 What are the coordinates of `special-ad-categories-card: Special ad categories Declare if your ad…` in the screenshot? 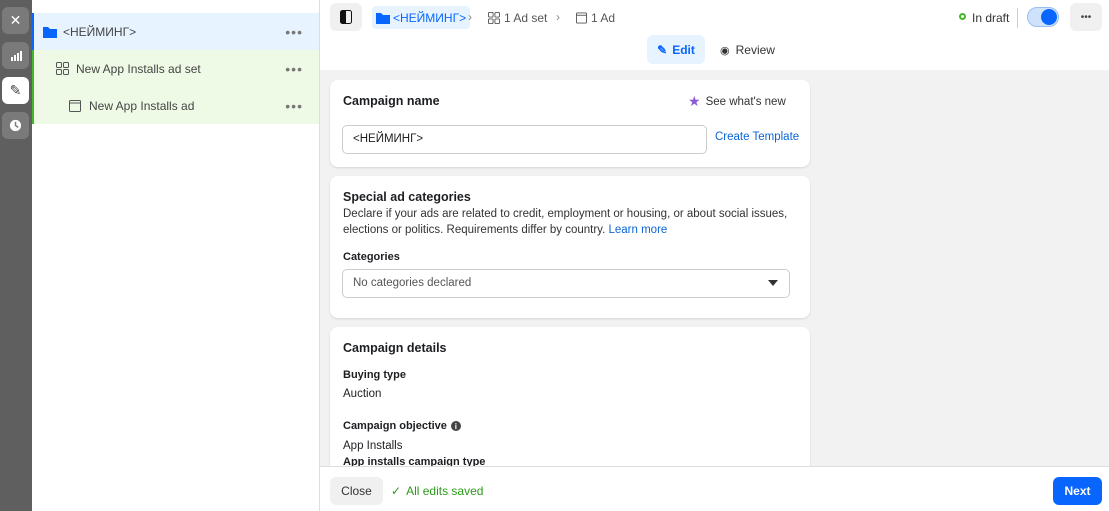 It's located at (570, 247).